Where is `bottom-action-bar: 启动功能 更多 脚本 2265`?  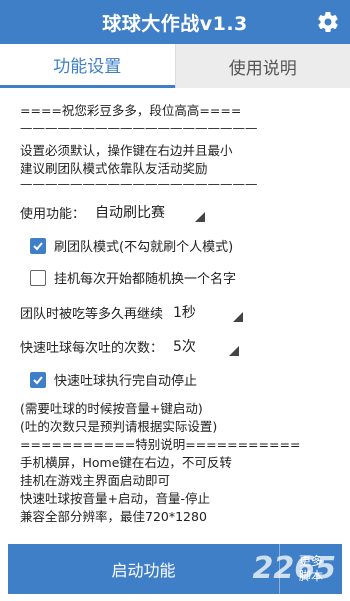
bottom-action-bar: 启动功能 更多 脚本 2265 is located at coordinates (175, 569).